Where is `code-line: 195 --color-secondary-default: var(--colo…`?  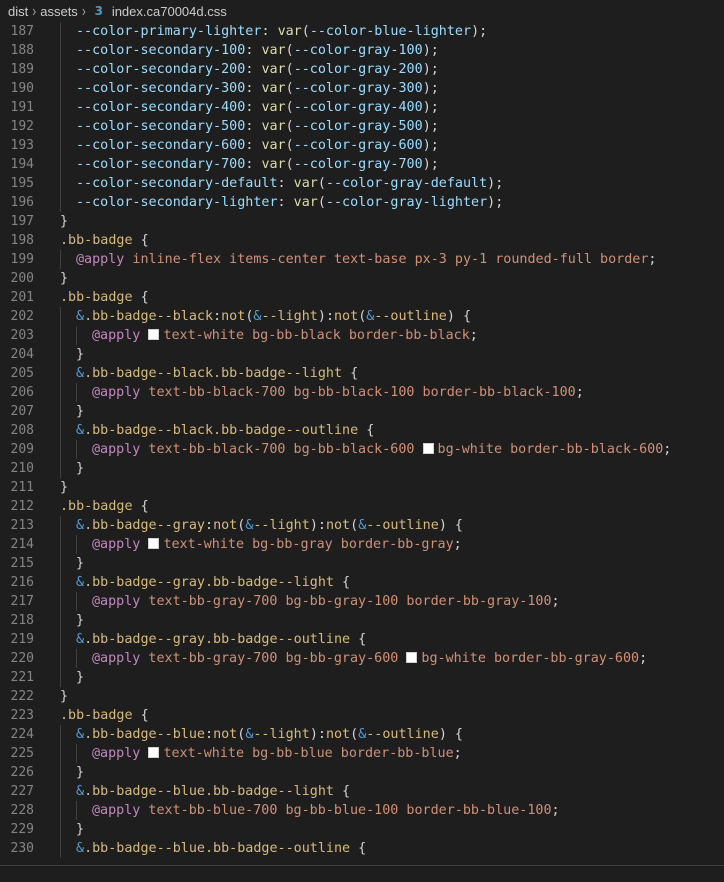
code-line: 195 --color-secondary-default: var(--colo… is located at coordinates (362, 183).